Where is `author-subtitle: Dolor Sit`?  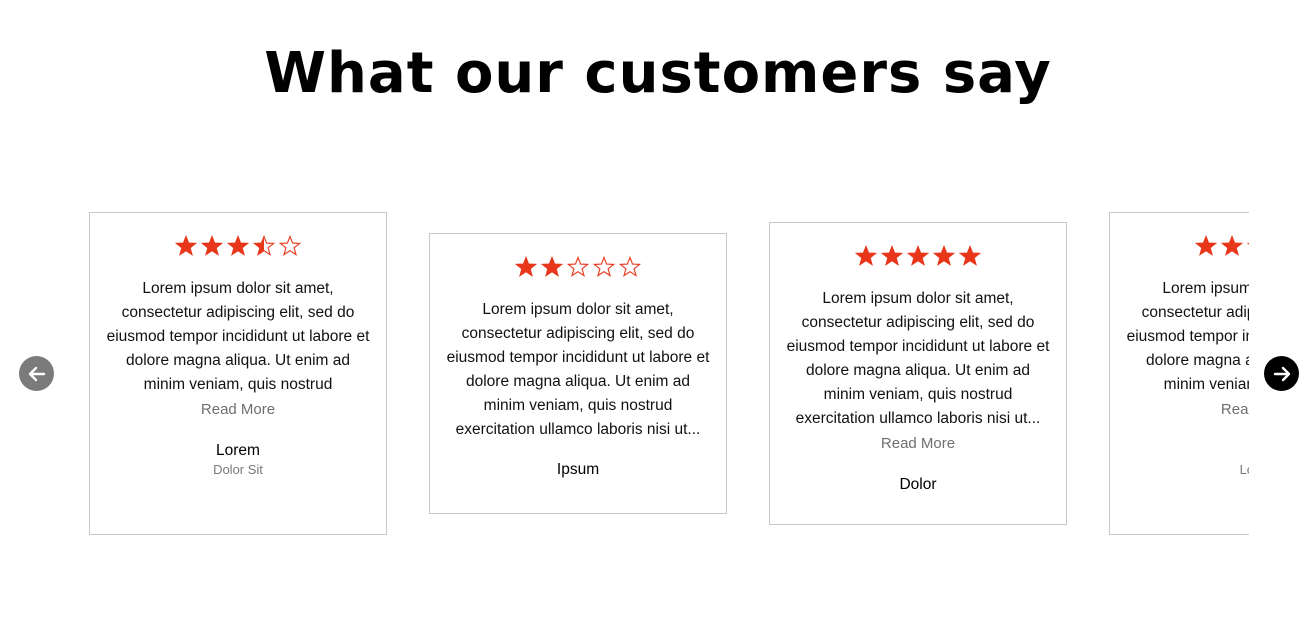
author-subtitle: Dolor Sit is located at coordinates (238, 469).